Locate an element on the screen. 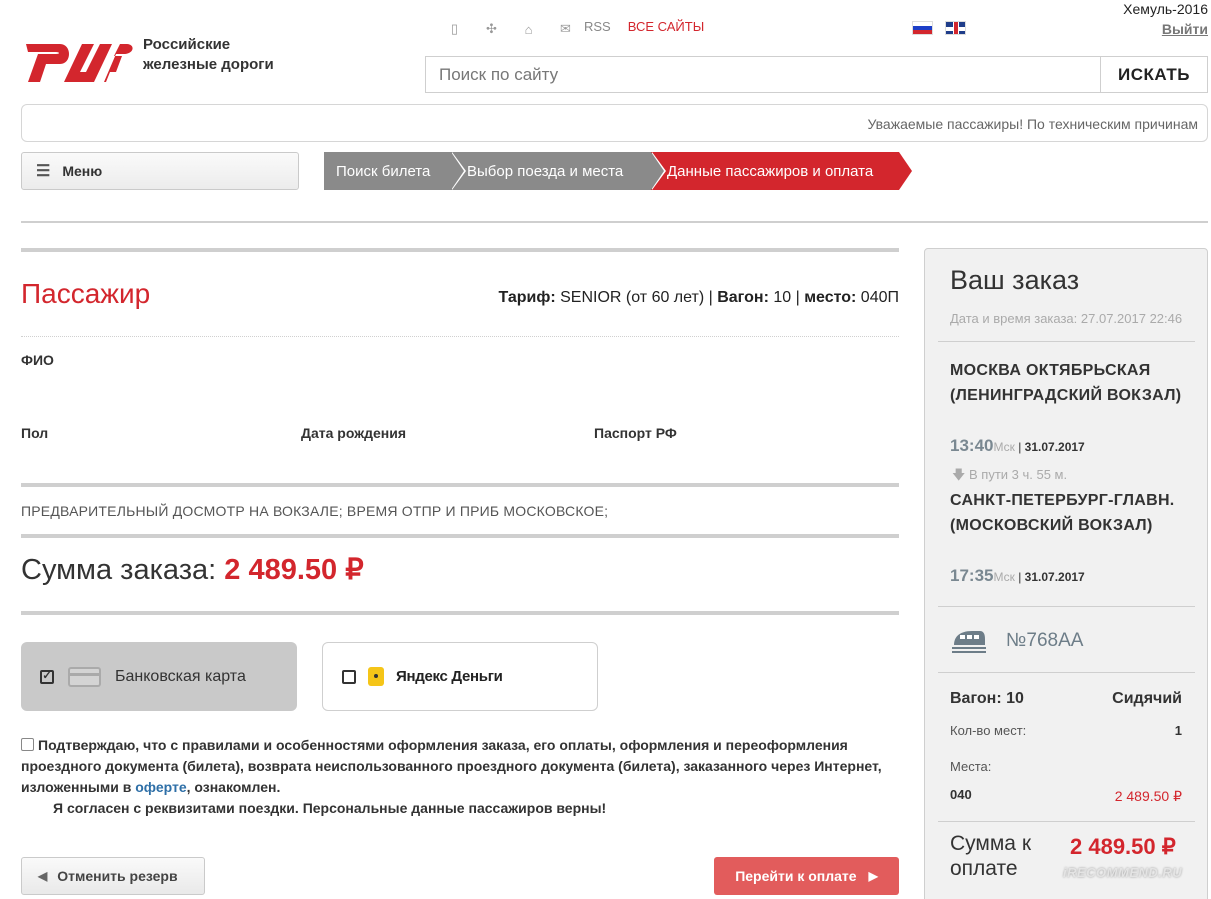 The image size is (1211, 899). rss-link: RSS is located at coordinates (597, 26).